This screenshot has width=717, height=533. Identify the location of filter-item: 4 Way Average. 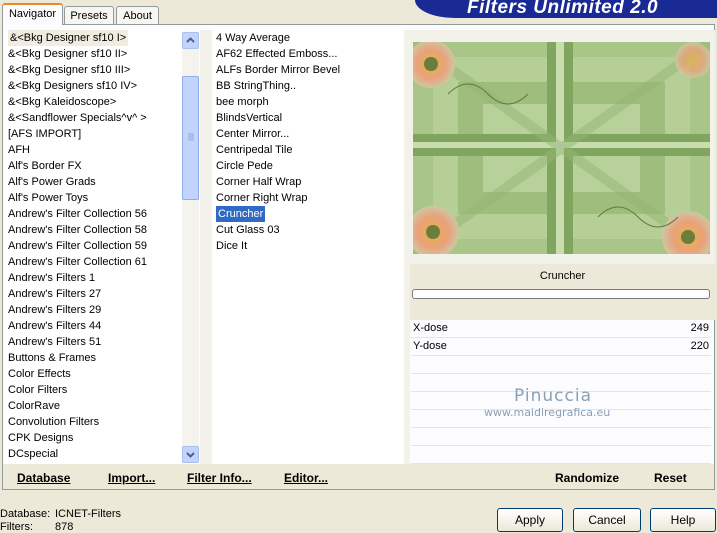
(253, 38).